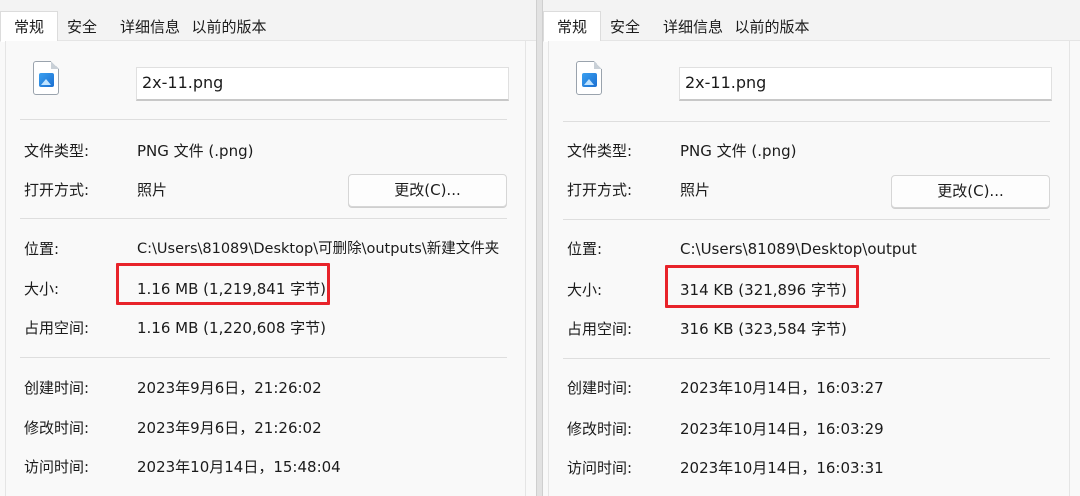  Describe the element at coordinates (782, 388) in the screenshot. I see `created-value: 2023年10月14日，16:03:27` at that location.